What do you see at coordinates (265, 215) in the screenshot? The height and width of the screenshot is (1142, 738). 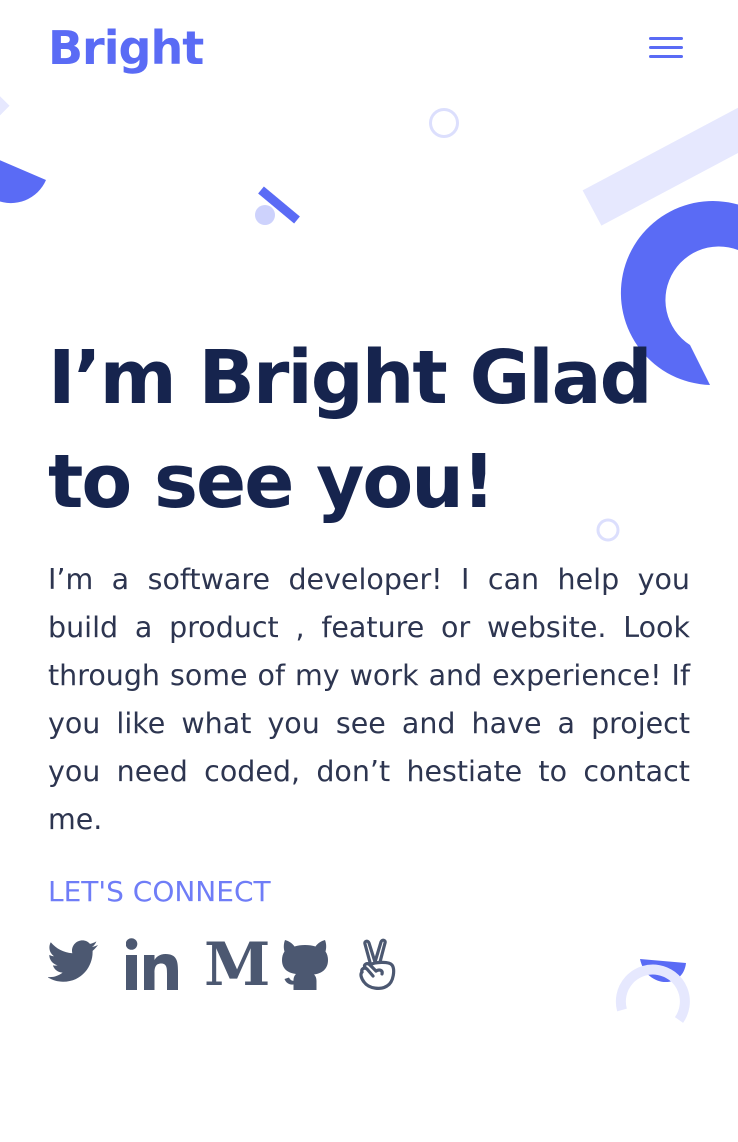 I see `dot-shape` at bounding box center [265, 215].